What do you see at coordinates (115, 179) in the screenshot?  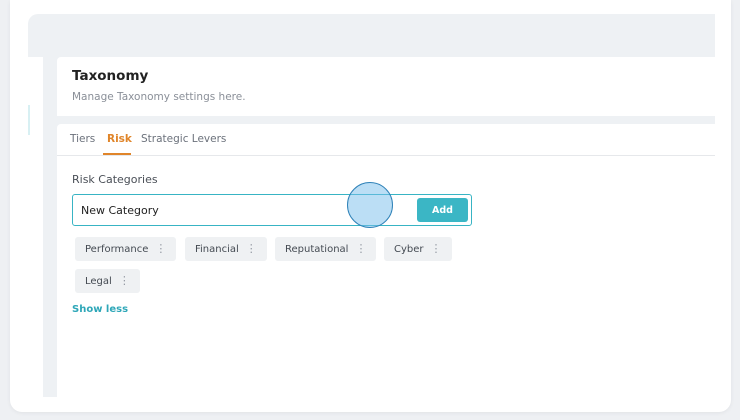 I see `risk-categories-label: Risk Categories` at bounding box center [115, 179].